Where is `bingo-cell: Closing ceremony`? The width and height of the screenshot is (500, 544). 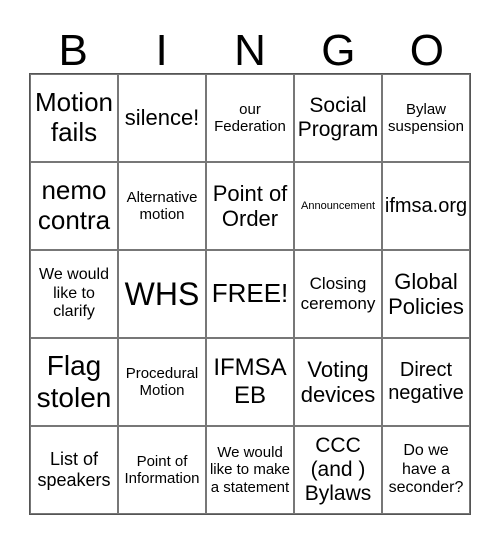
bingo-cell: Closing ceremony is located at coordinates (338, 294).